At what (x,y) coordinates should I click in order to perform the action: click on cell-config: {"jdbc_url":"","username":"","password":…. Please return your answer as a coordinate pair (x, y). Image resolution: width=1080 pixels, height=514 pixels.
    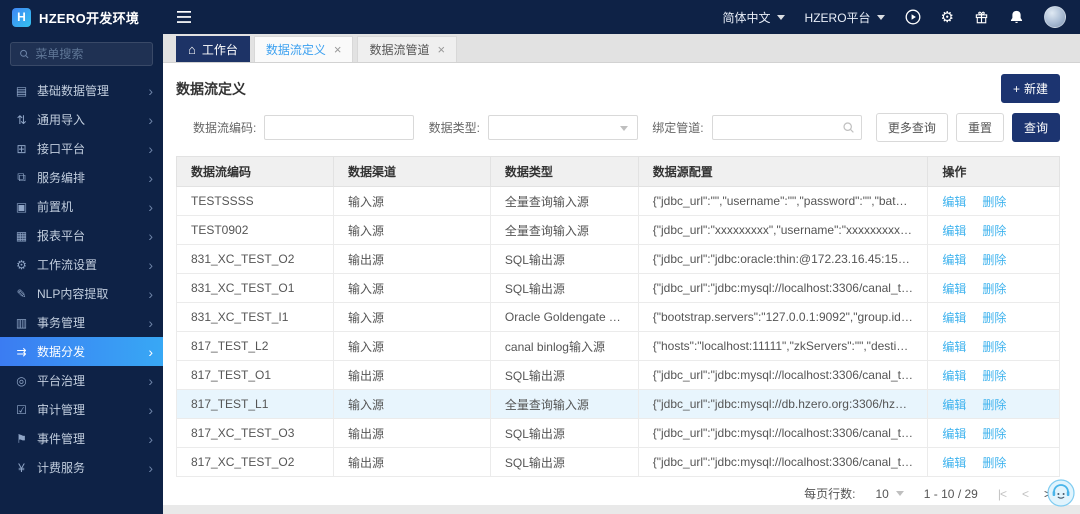
    Looking at the image, I should click on (783, 201).